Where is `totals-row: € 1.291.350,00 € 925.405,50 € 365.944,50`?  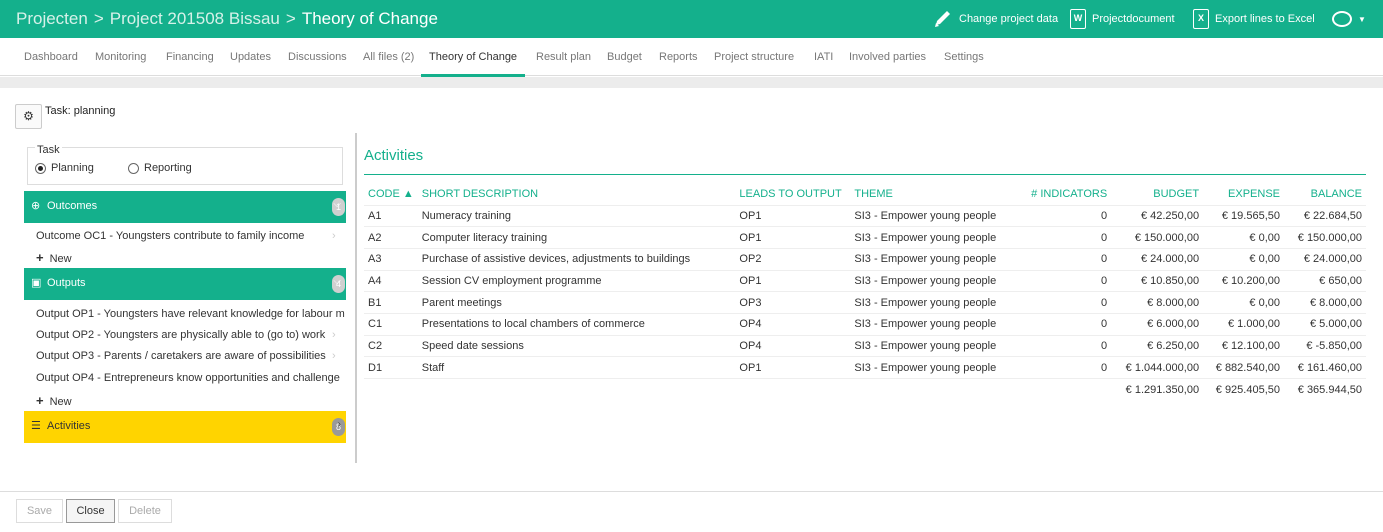 totals-row: € 1.291.350,00 € 925.405,50 € 365.944,50 is located at coordinates (865, 390).